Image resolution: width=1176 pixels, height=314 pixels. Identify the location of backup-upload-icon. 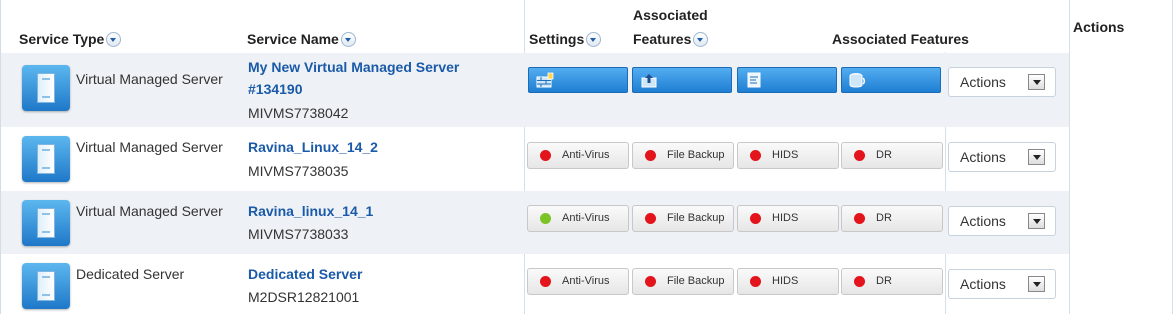
(649, 81).